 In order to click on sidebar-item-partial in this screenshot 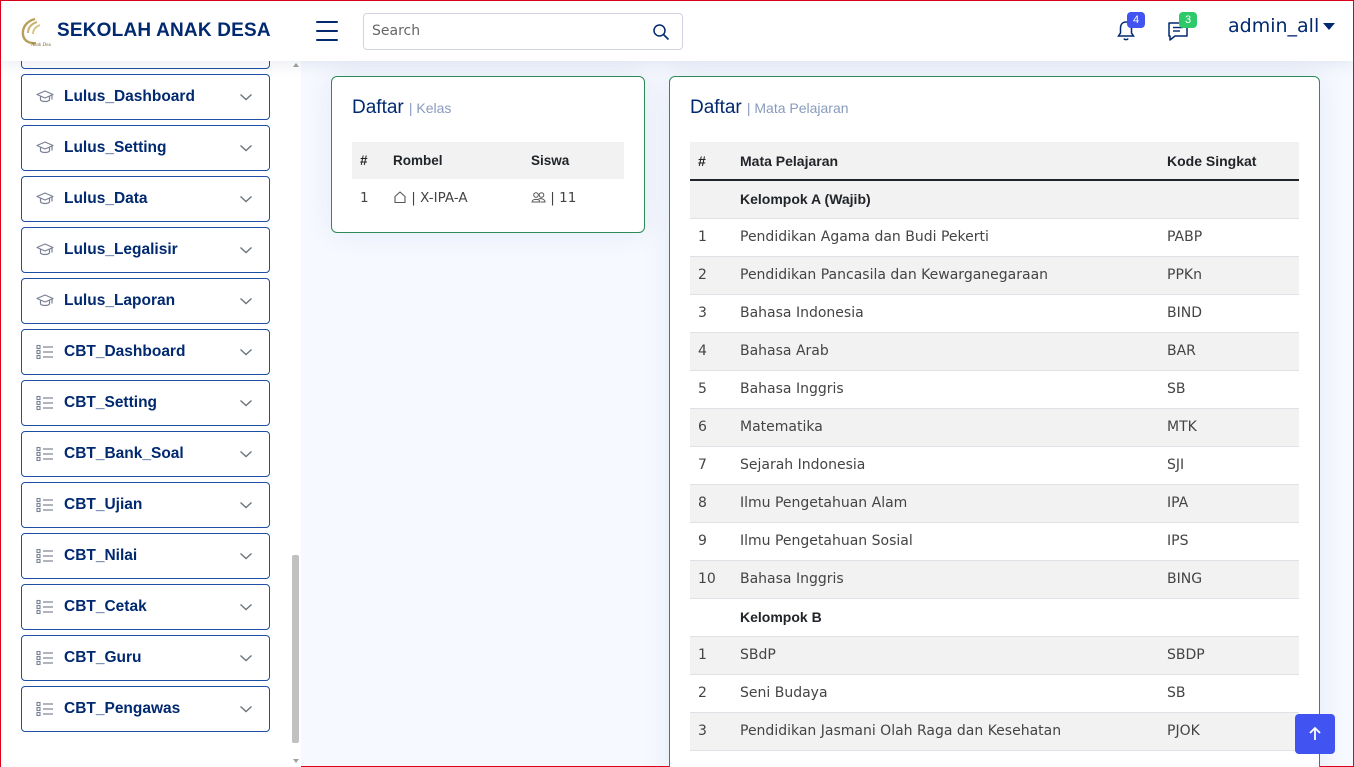, I will do `click(145, 65)`.